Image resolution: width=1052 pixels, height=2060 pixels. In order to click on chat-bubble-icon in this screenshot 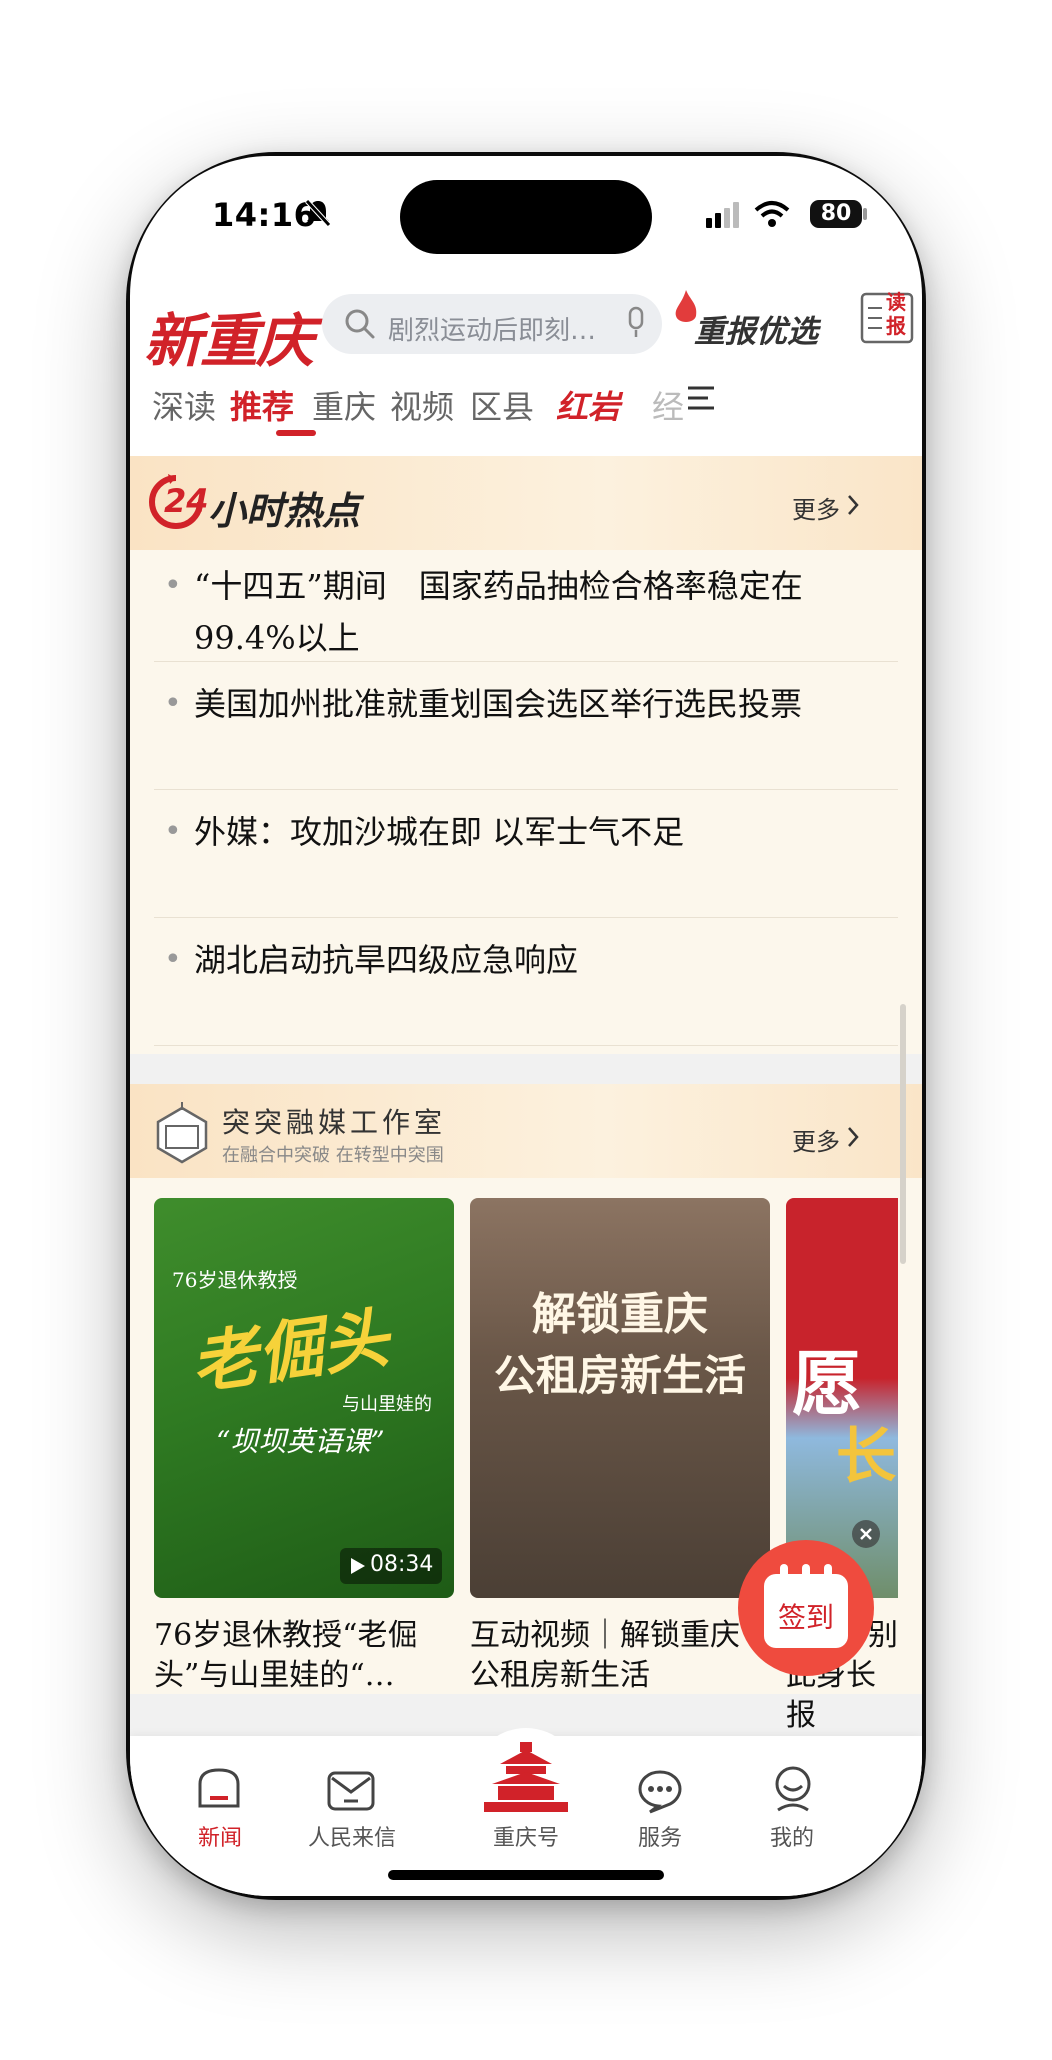, I will do `click(660, 1792)`.